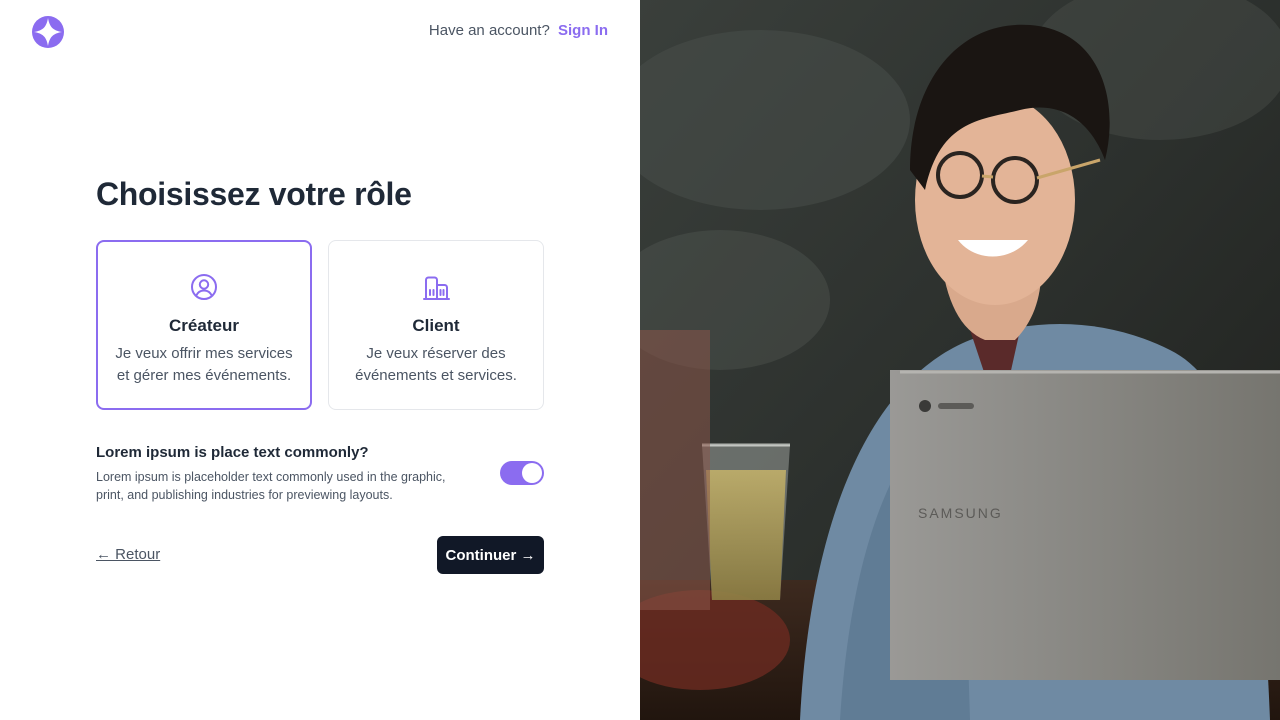 The height and width of the screenshot is (720, 1280). What do you see at coordinates (128, 554) in the screenshot?
I see `back-link: ← Retour` at bounding box center [128, 554].